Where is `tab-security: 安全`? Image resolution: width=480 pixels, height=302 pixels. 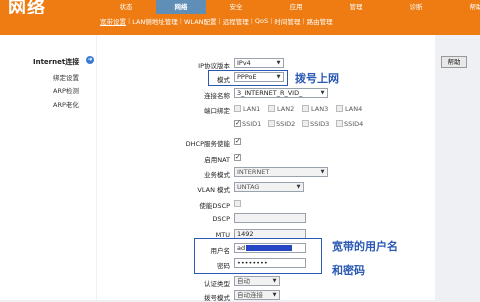
tab-security: 安全 is located at coordinates (236, 7).